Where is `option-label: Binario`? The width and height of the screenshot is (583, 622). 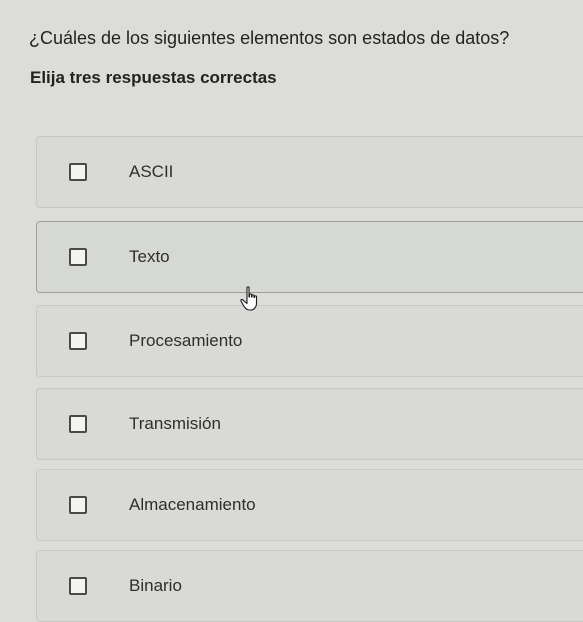
option-label: Binario is located at coordinates (155, 585).